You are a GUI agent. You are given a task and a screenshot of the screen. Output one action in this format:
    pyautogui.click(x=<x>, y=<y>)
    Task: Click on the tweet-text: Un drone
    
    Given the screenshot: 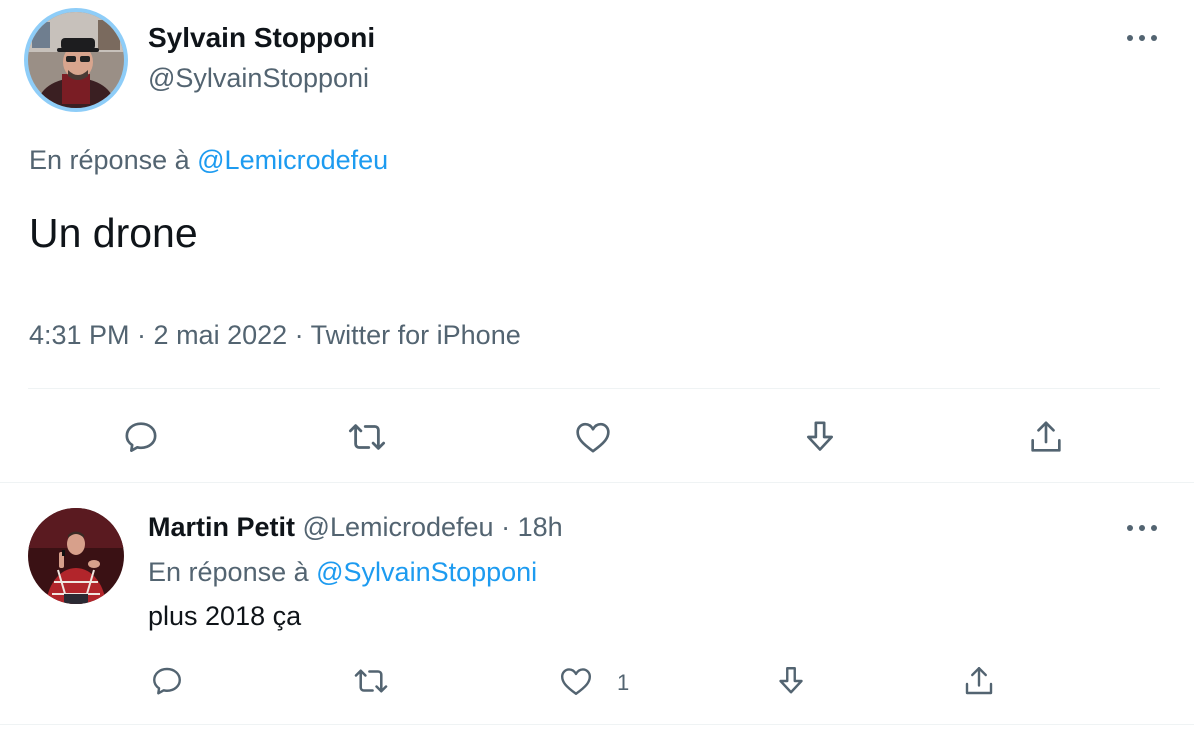 What is the action you would take?
    pyautogui.click(x=113, y=233)
    